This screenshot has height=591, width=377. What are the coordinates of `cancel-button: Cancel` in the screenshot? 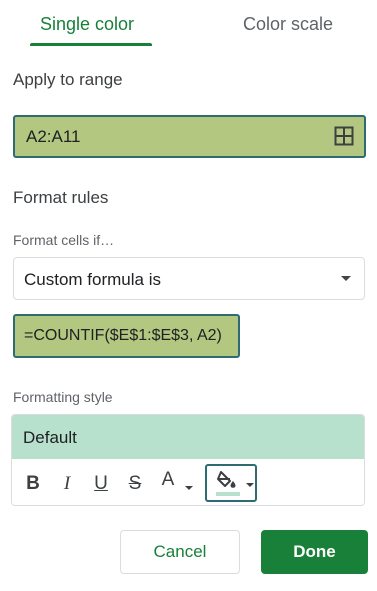 It's located at (180, 552).